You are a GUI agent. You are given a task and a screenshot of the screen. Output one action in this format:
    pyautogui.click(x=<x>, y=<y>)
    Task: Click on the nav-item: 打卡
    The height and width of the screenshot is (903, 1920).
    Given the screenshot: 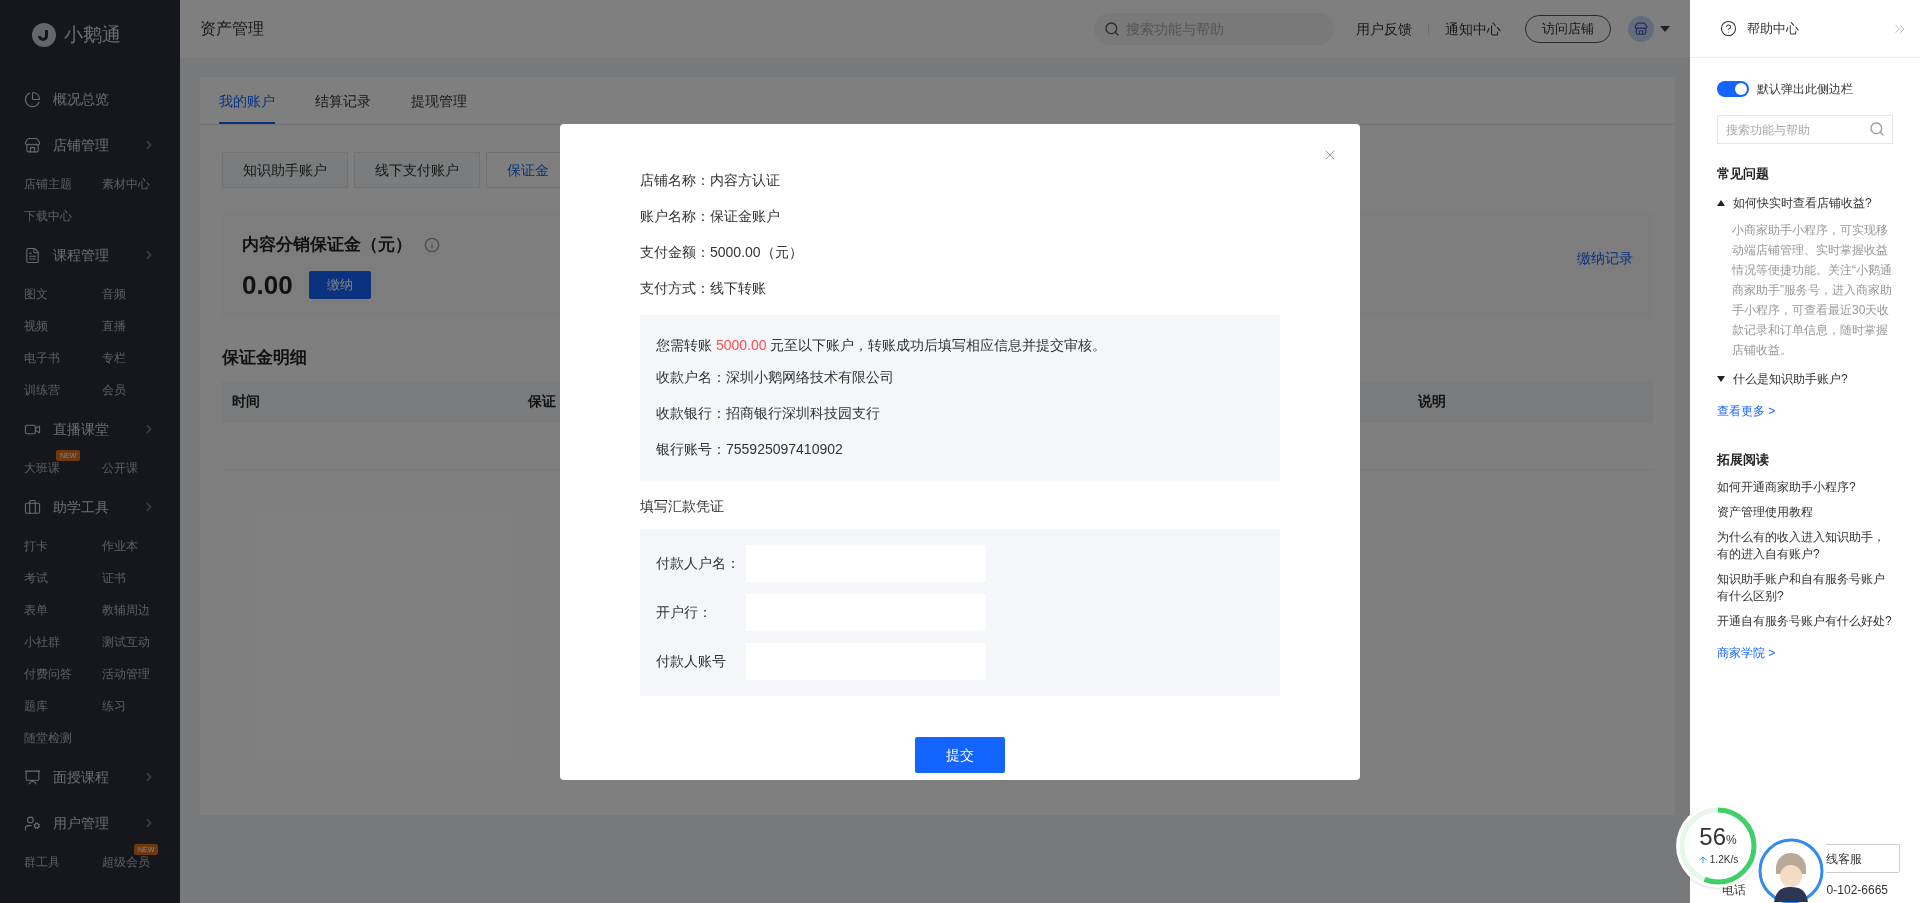 What is the action you would take?
    pyautogui.click(x=36, y=546)
    